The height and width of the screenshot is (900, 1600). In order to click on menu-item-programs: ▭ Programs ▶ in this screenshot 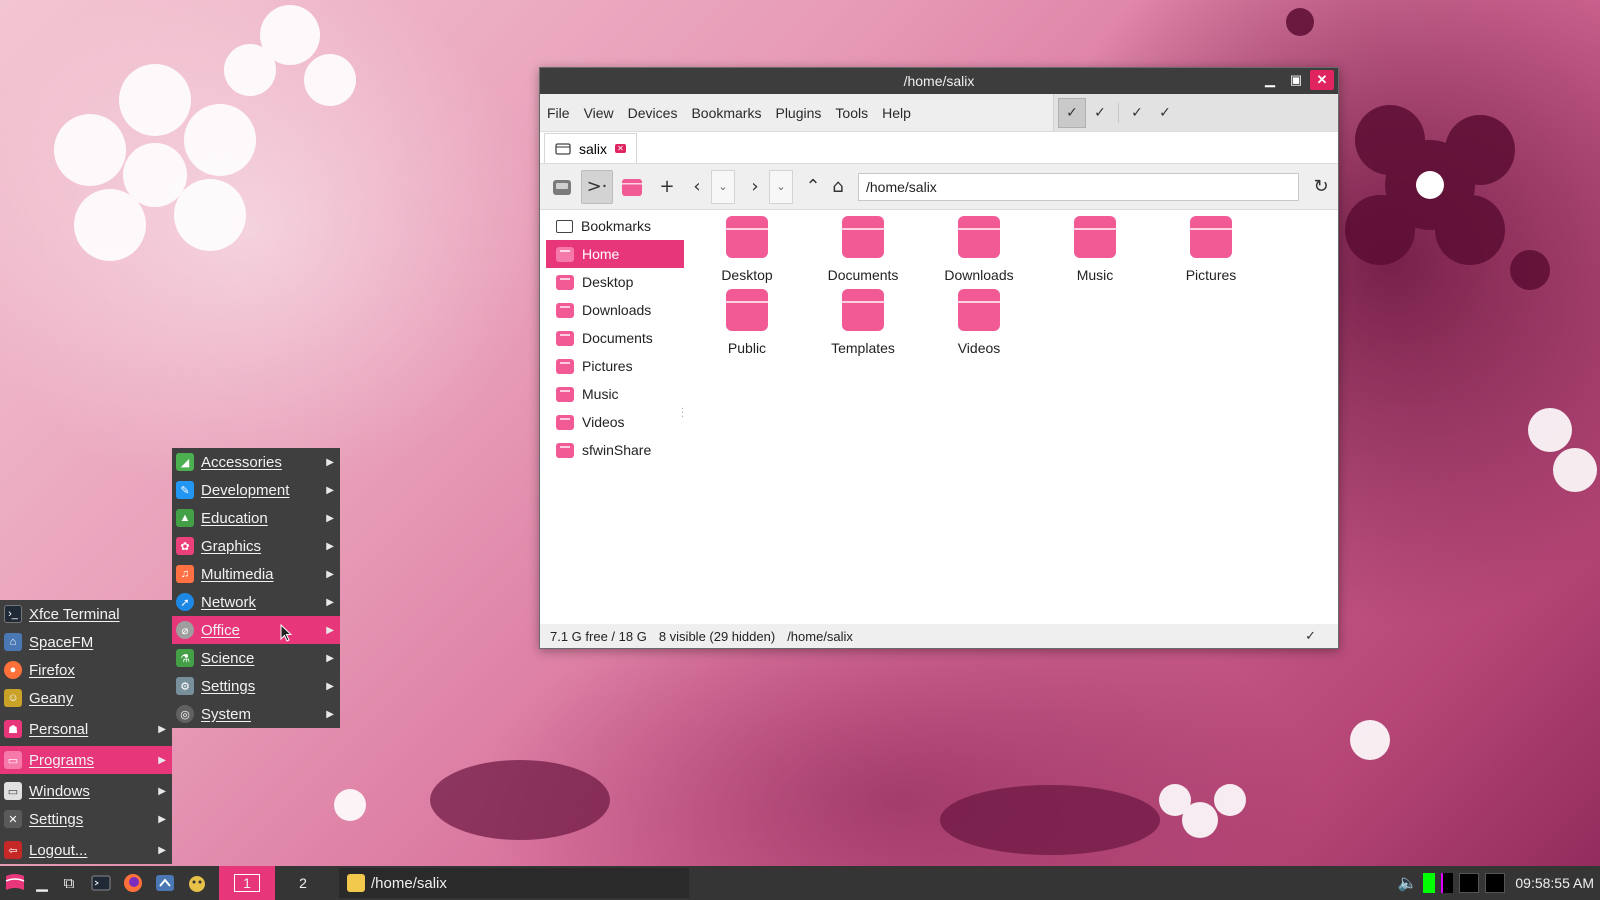, I will do `click(86, 760)`.